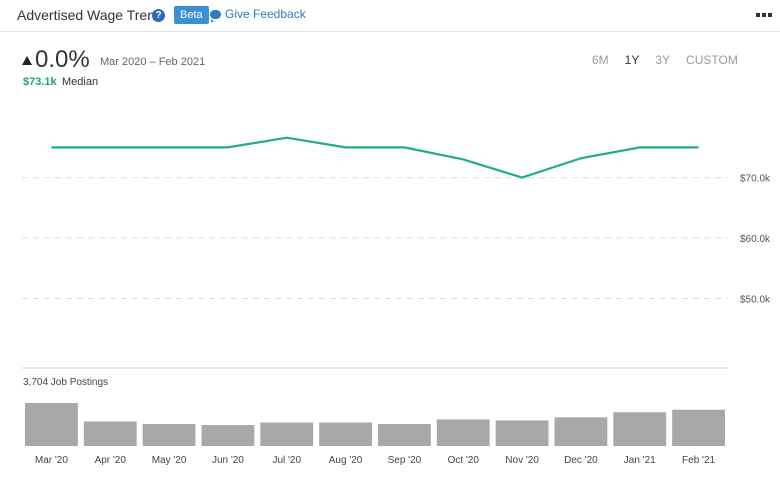  Describe the element at coordinates (111, 460) in the screenshot. I see `x-tick-label: Apr '20` at that location.